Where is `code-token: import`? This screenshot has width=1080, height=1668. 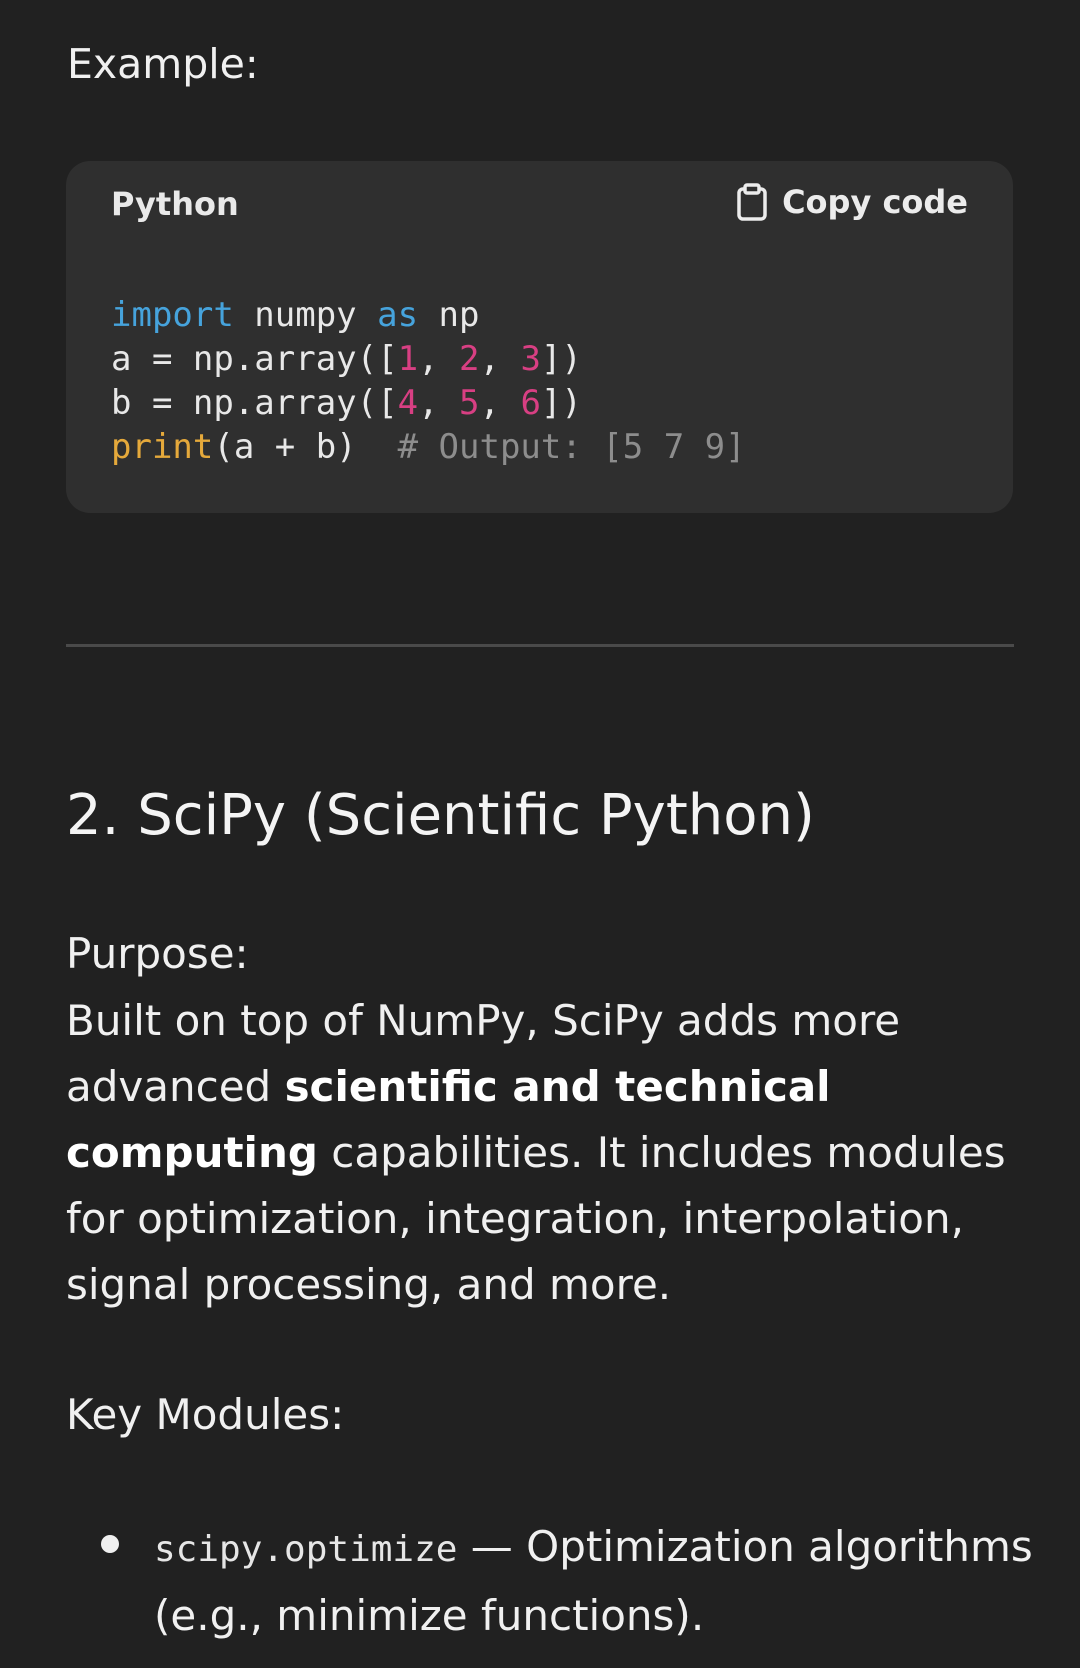
code-token: import is located at coordinates (172, 315).